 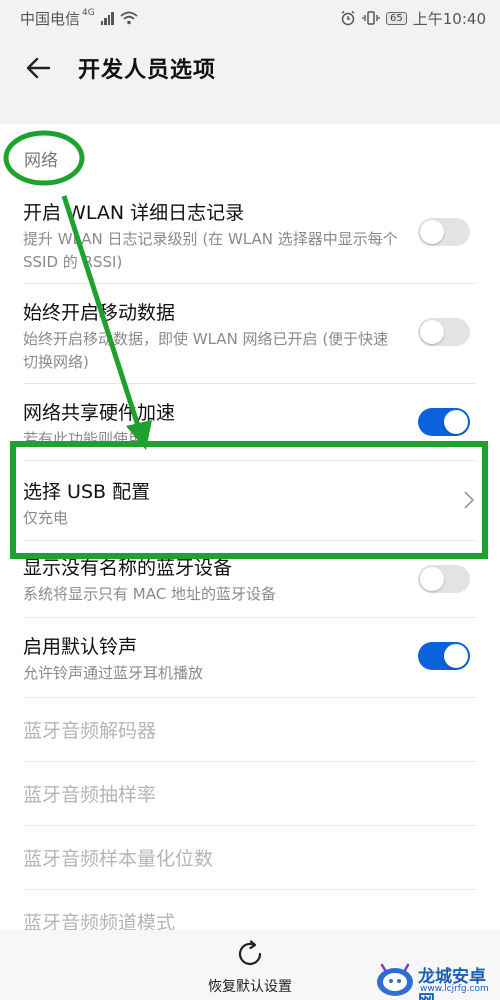 What do you see at coordinates (250, 987) in the screenshot?
I see `reset-defaults-label: 恢复默认设置` at bounding box center [250, 987].